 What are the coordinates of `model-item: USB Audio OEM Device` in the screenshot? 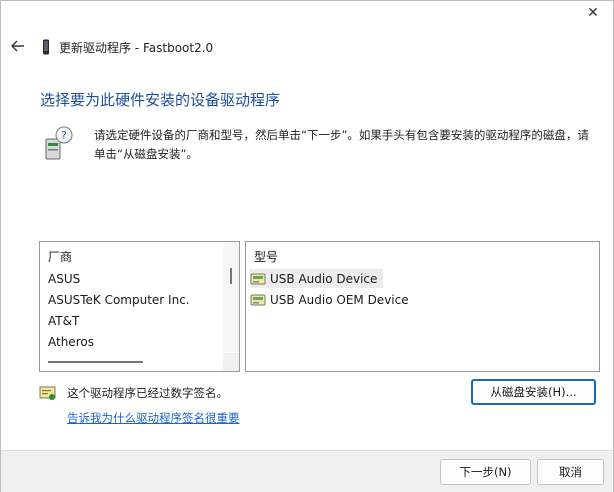 It's located at (329, 299).